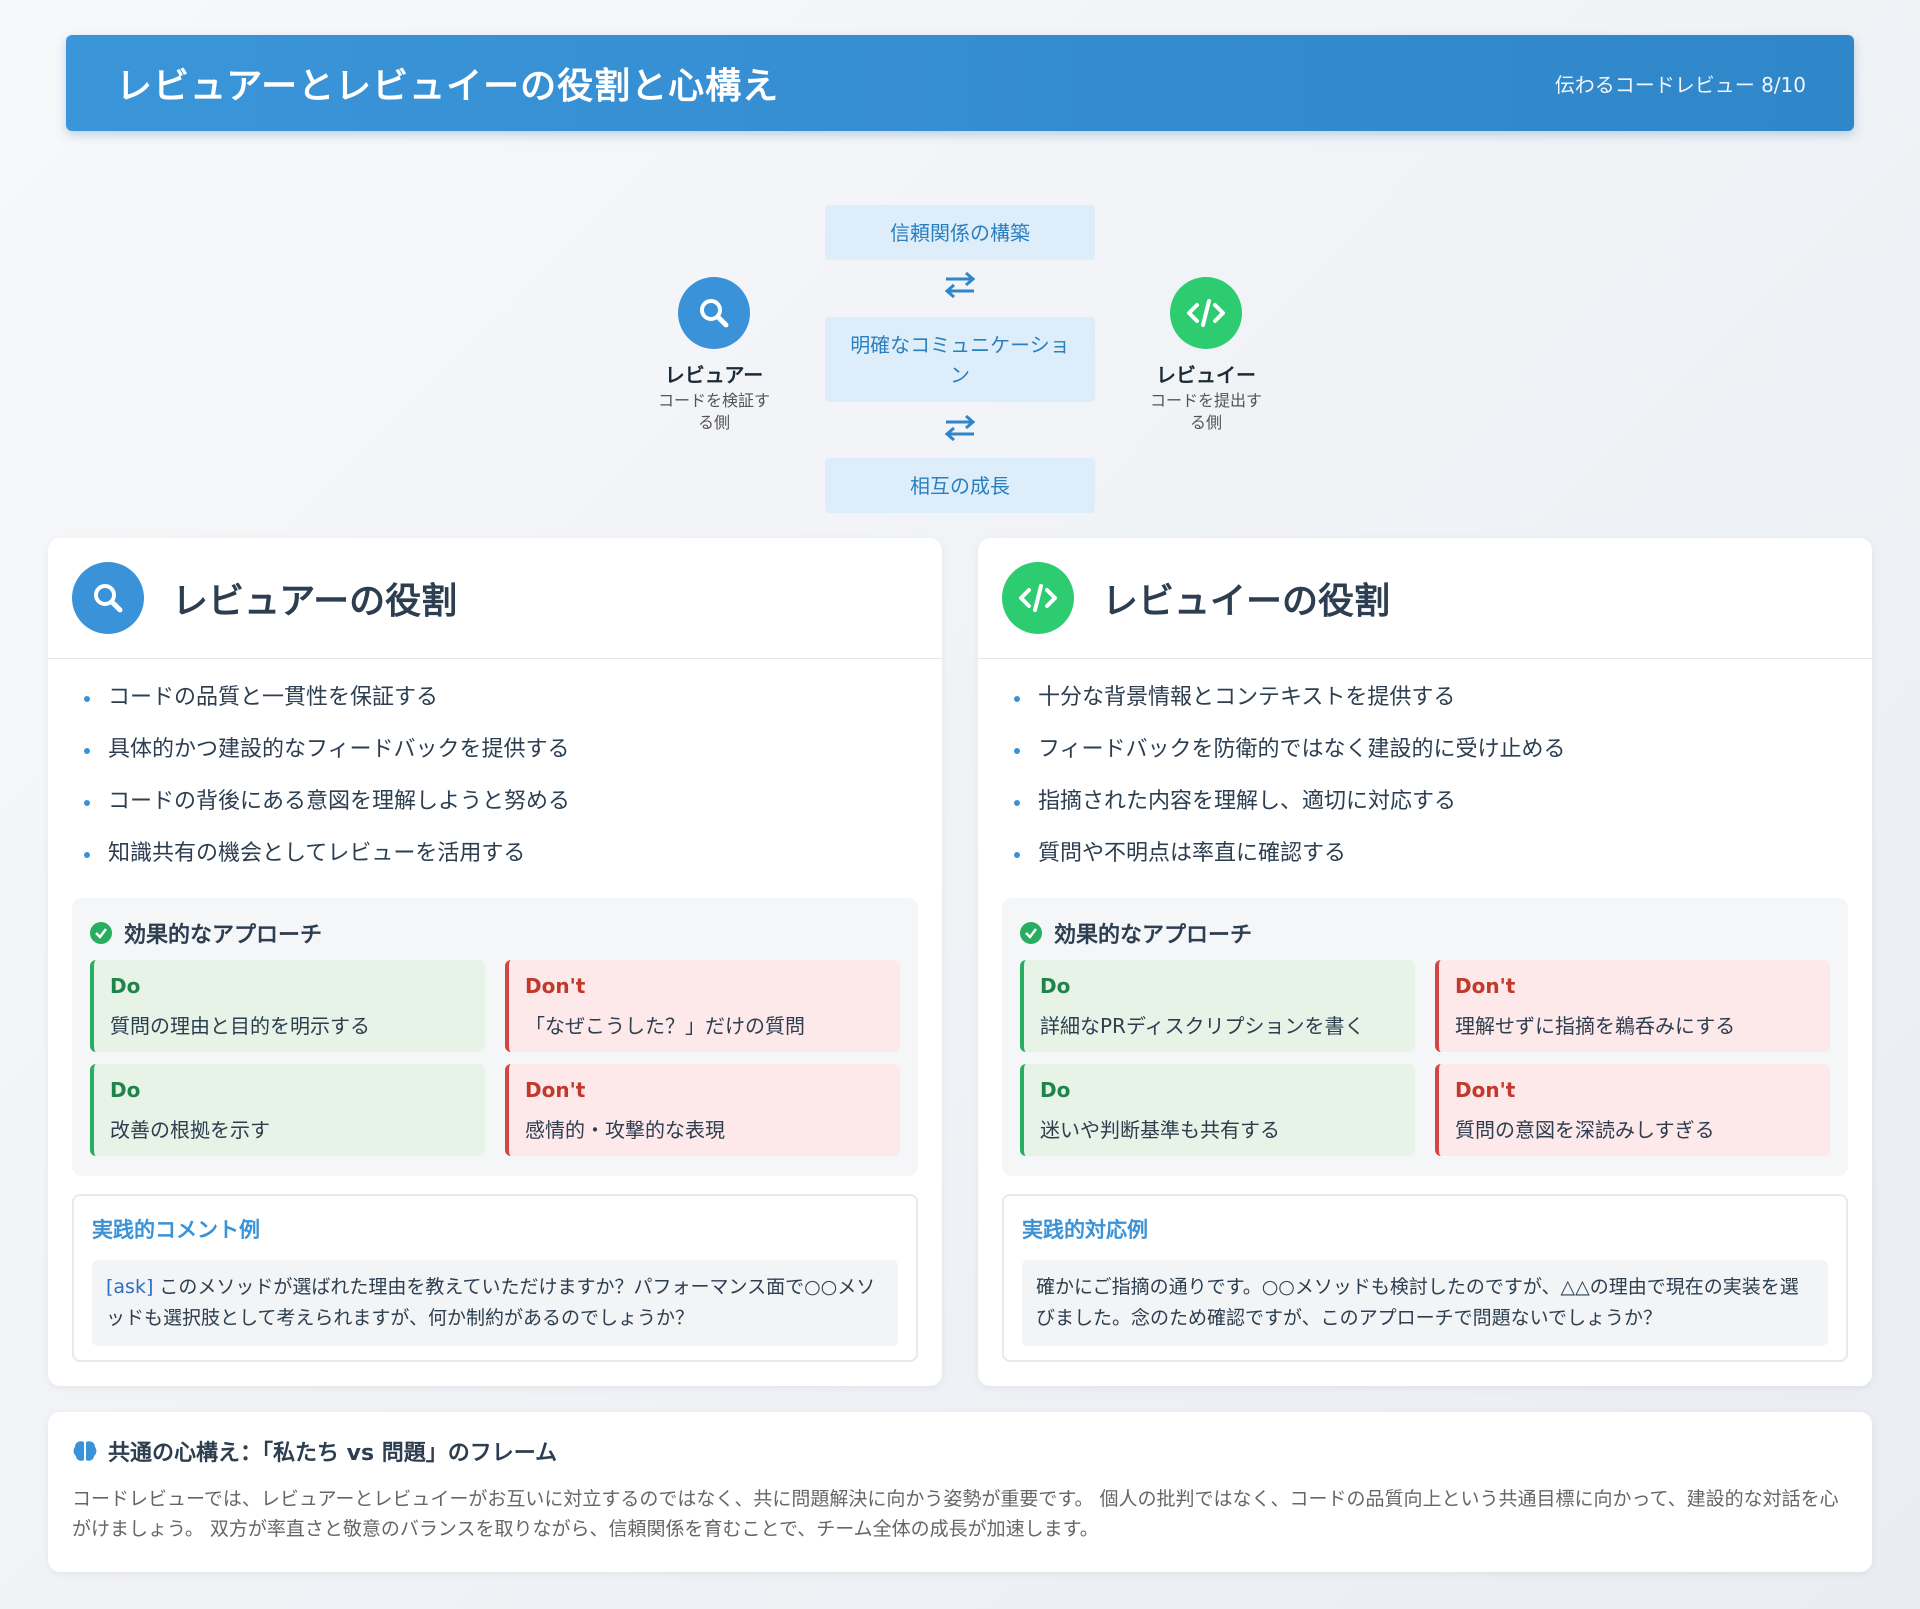 This screenshot has height=1609, width=1920. I want to click on do-card: Do 質問の理由と目的を明示する, so click(287, 1006).